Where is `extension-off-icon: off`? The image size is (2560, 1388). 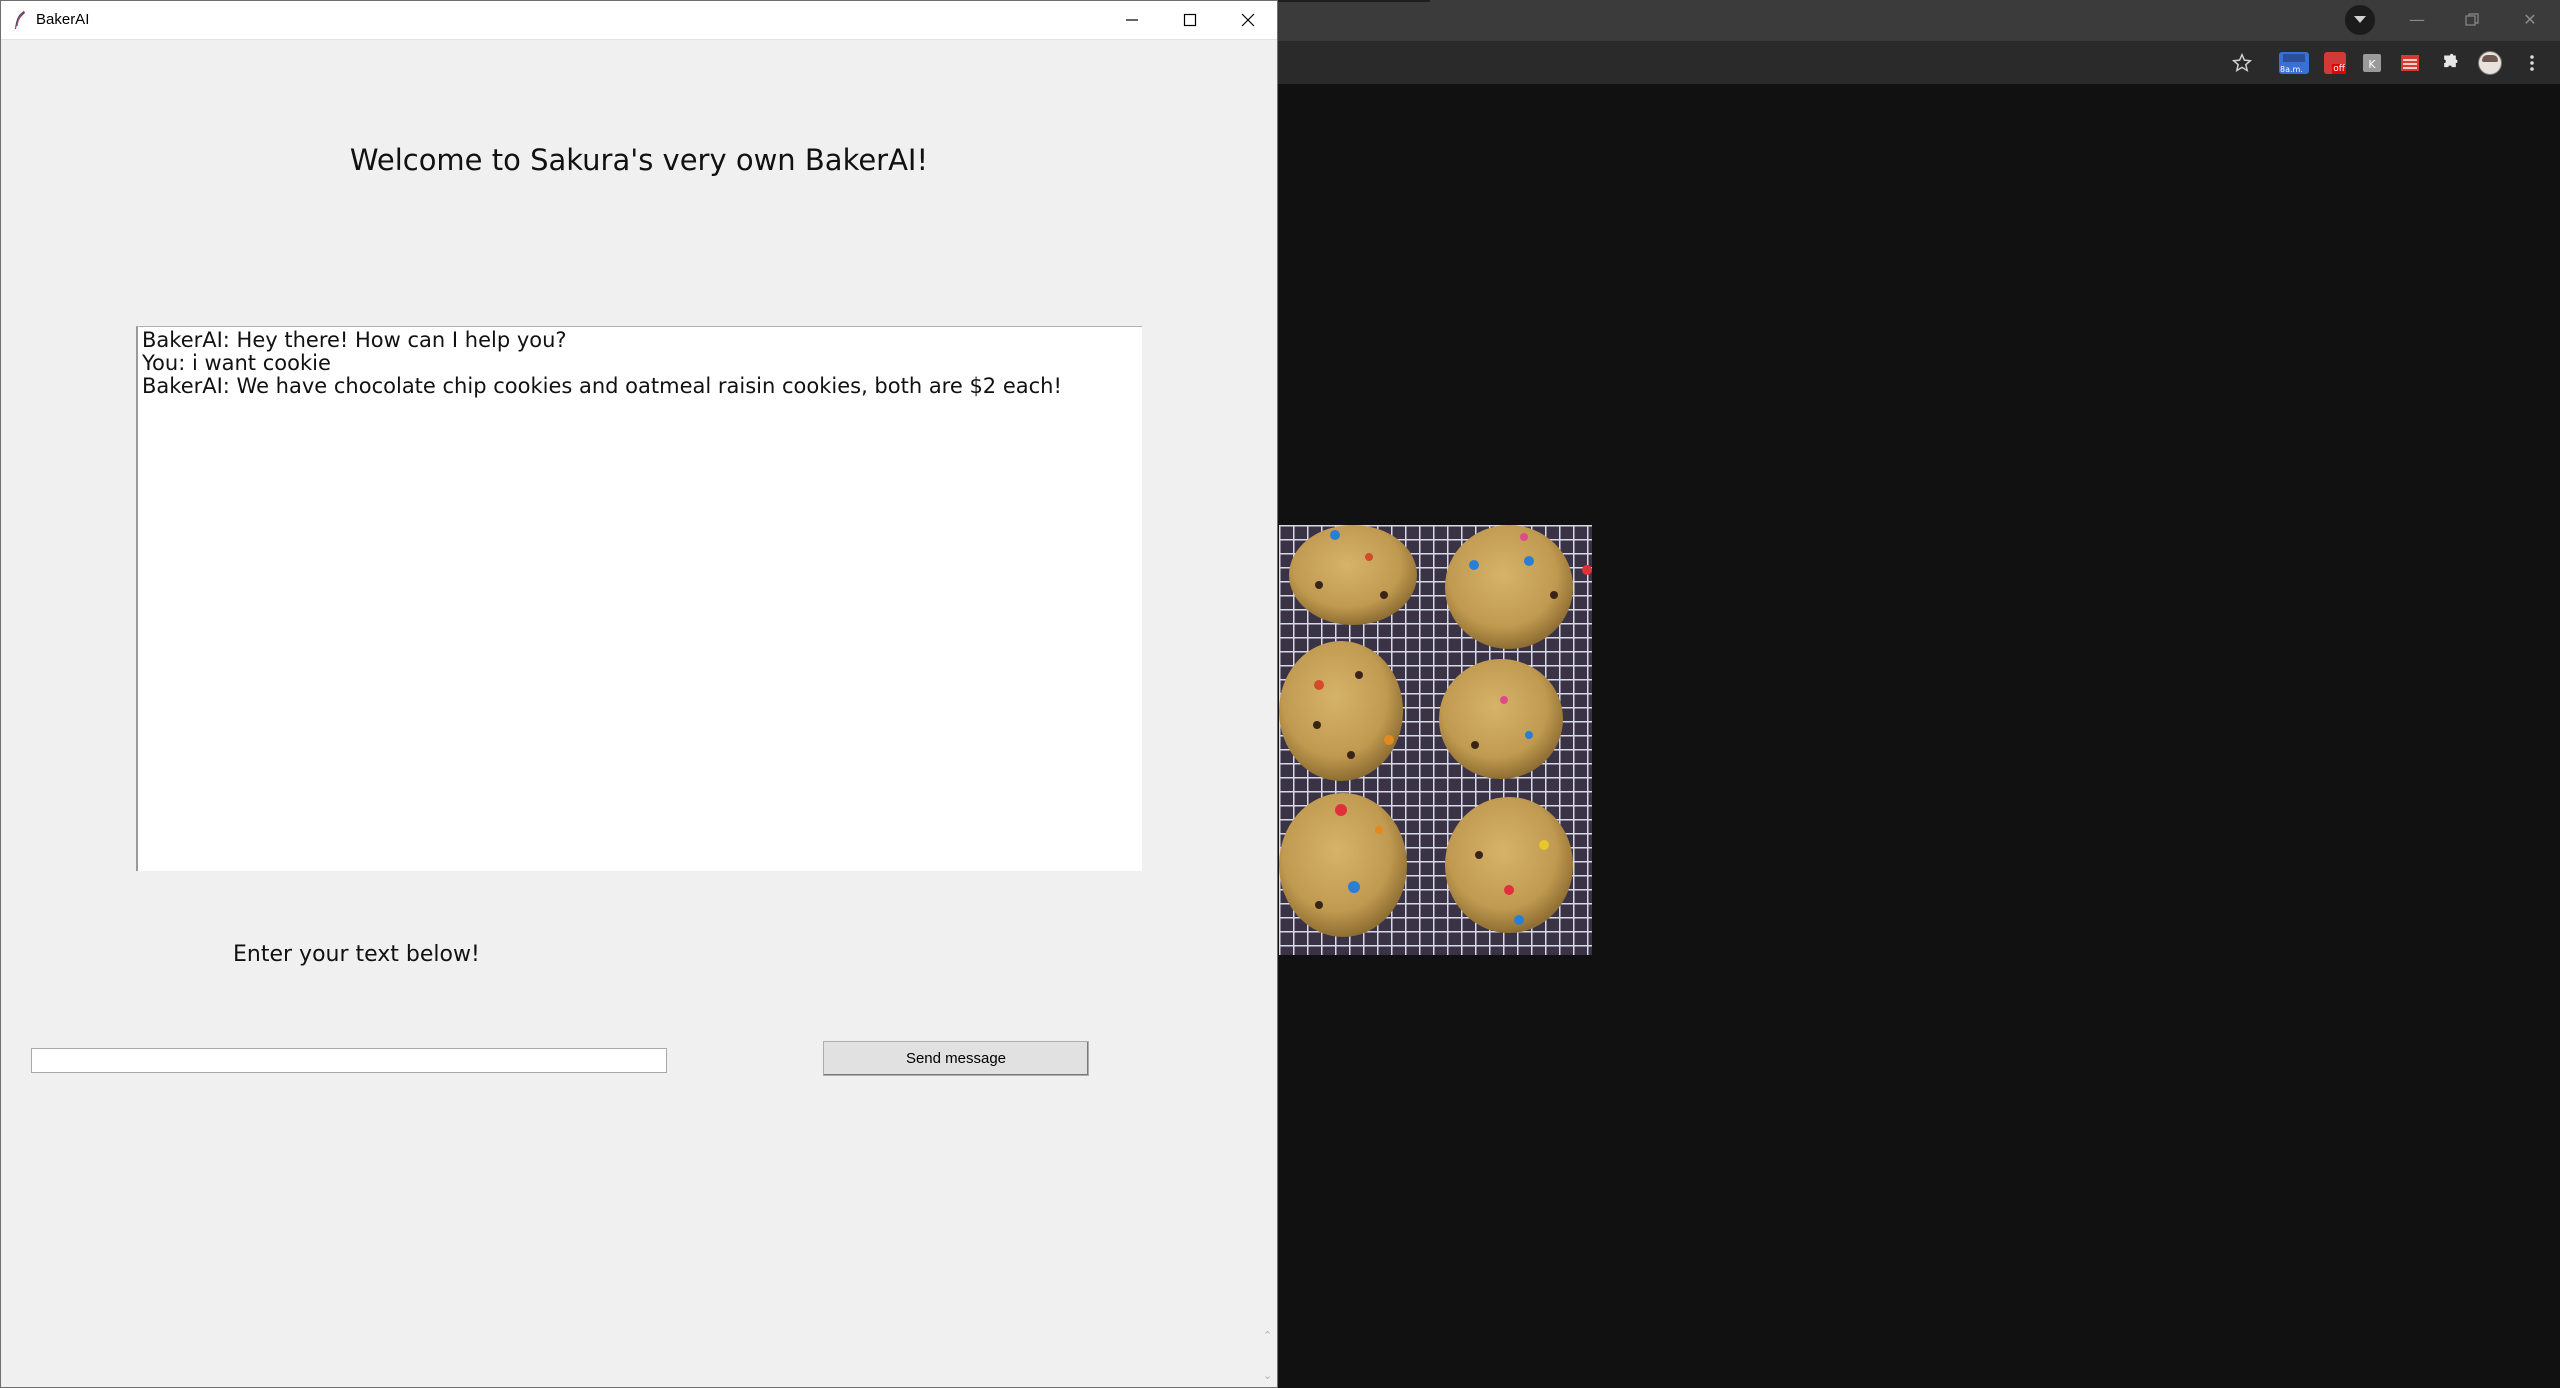 extension-off-icon: off is located at coordinates (2335, 63).